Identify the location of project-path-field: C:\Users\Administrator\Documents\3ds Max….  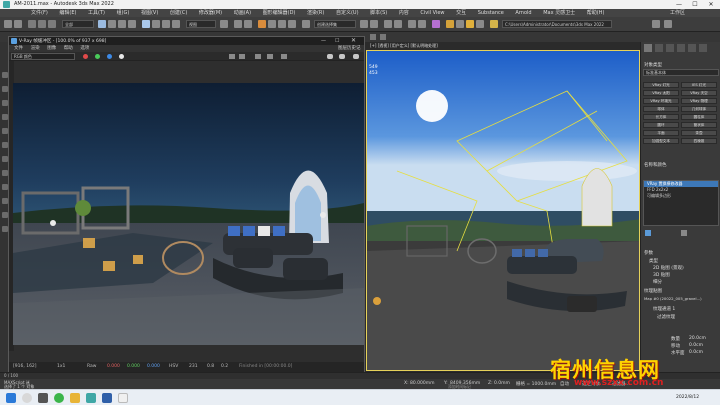
(557, 24).